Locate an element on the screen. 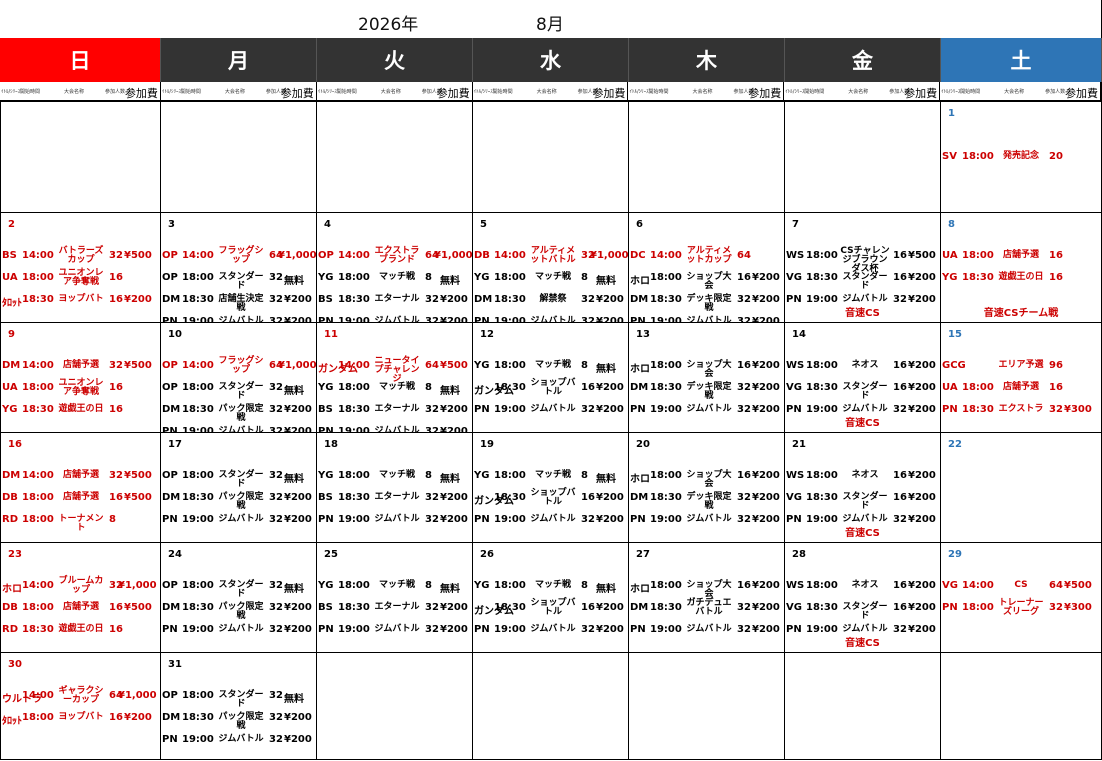  event-name: エクストラ is located at coordinates (1021, 409).